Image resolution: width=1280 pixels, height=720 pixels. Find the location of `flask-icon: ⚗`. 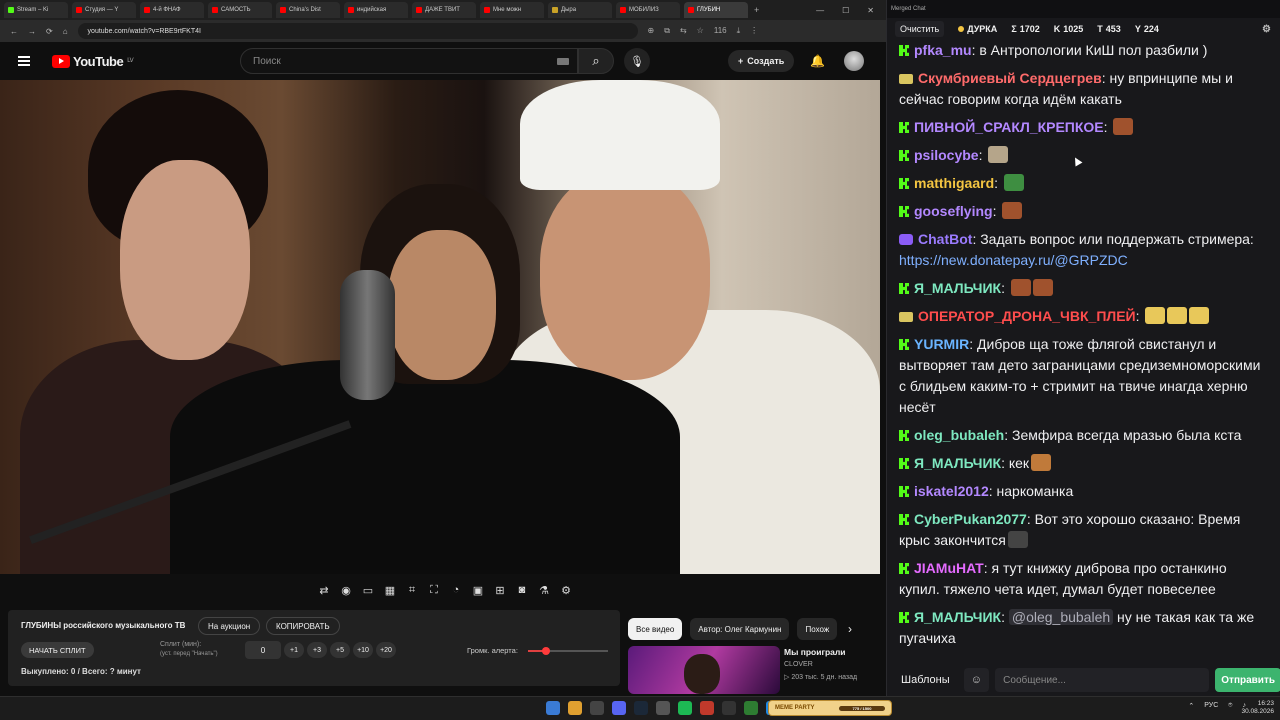

flask-icon: ⚗ is located at coordinates (544, 590).